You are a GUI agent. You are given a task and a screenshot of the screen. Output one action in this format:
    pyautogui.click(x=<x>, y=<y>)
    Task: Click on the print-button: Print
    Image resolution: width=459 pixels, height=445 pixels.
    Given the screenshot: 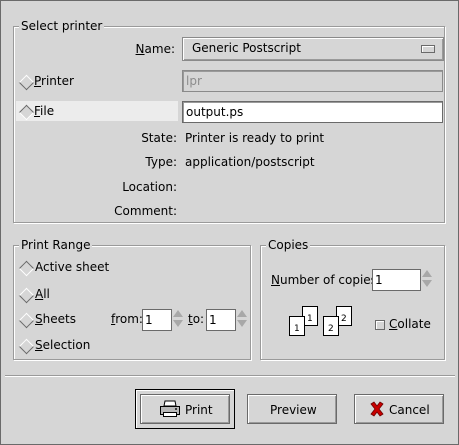 What is the action you would take?
    pyautogui.click(x=185, y=409)
    